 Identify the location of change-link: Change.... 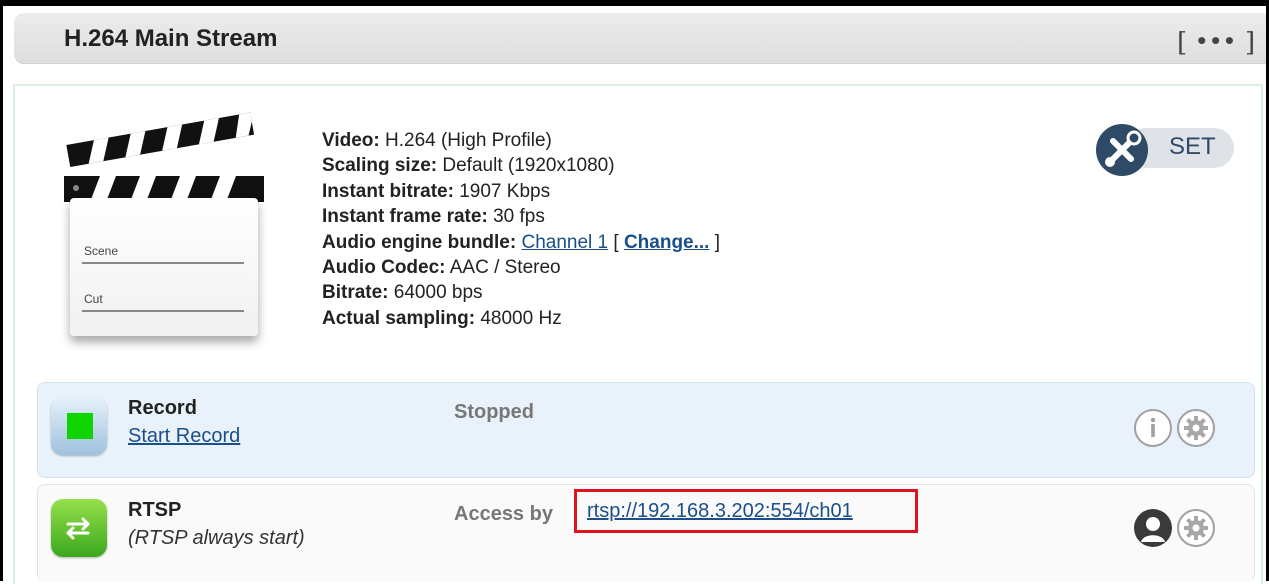
(667, 242).